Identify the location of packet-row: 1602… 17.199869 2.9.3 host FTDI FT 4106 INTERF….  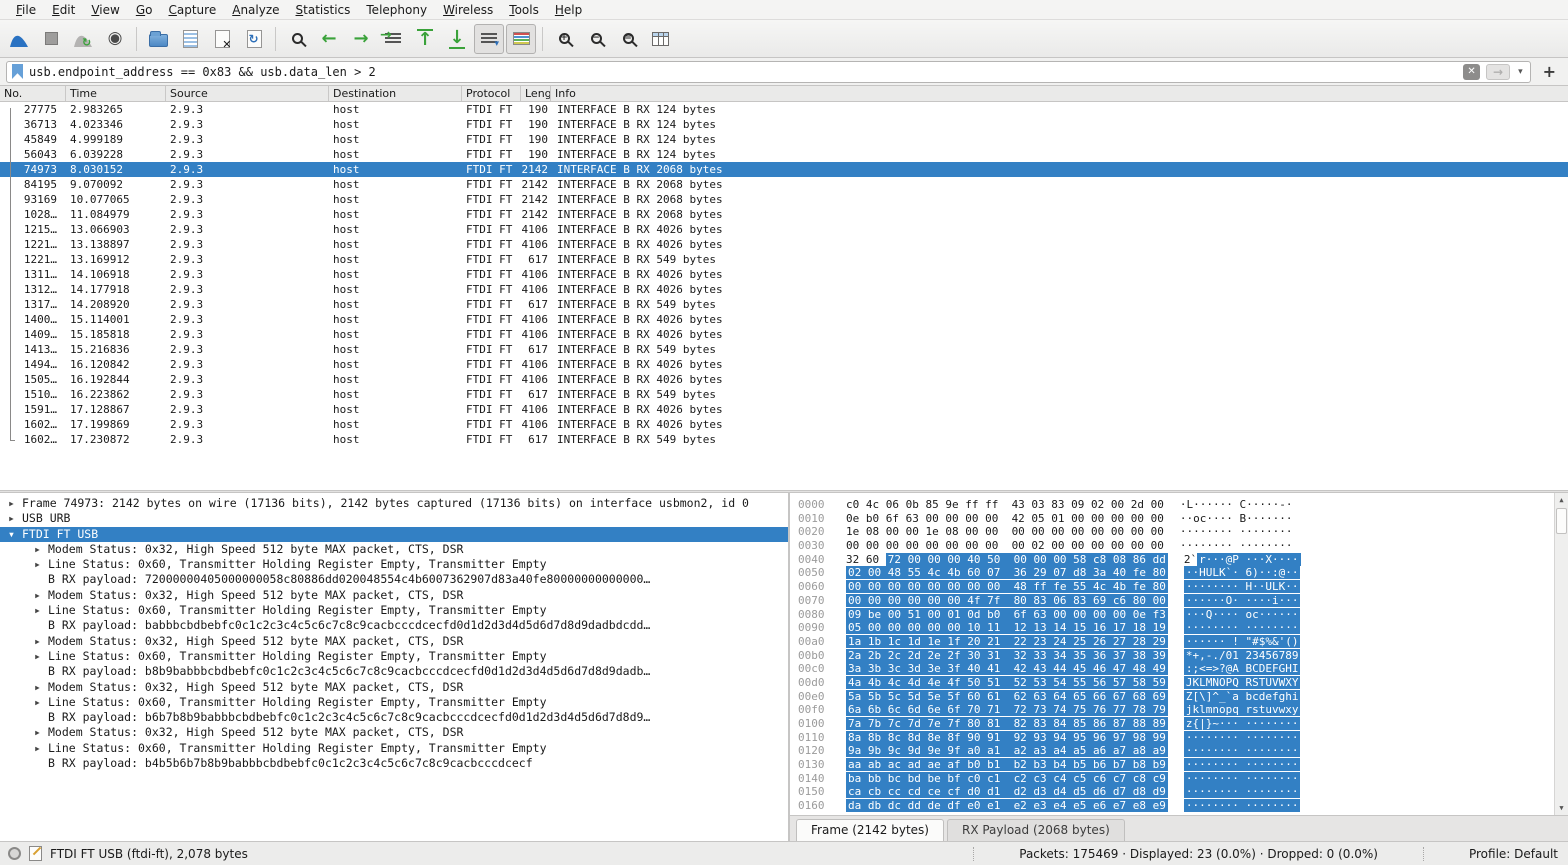
(784, 424).